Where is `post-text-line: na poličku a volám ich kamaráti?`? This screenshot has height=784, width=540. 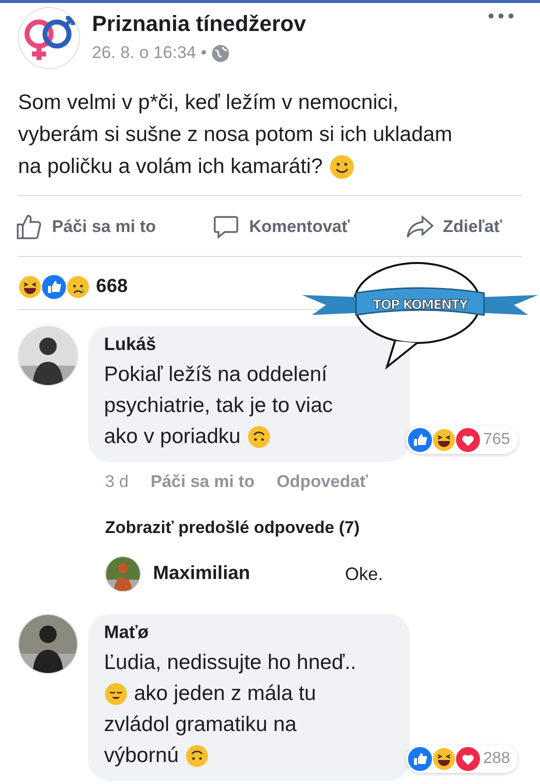
post-text-line: na poličku a volám ich kamaráti? is located at coordinates (170, 167).